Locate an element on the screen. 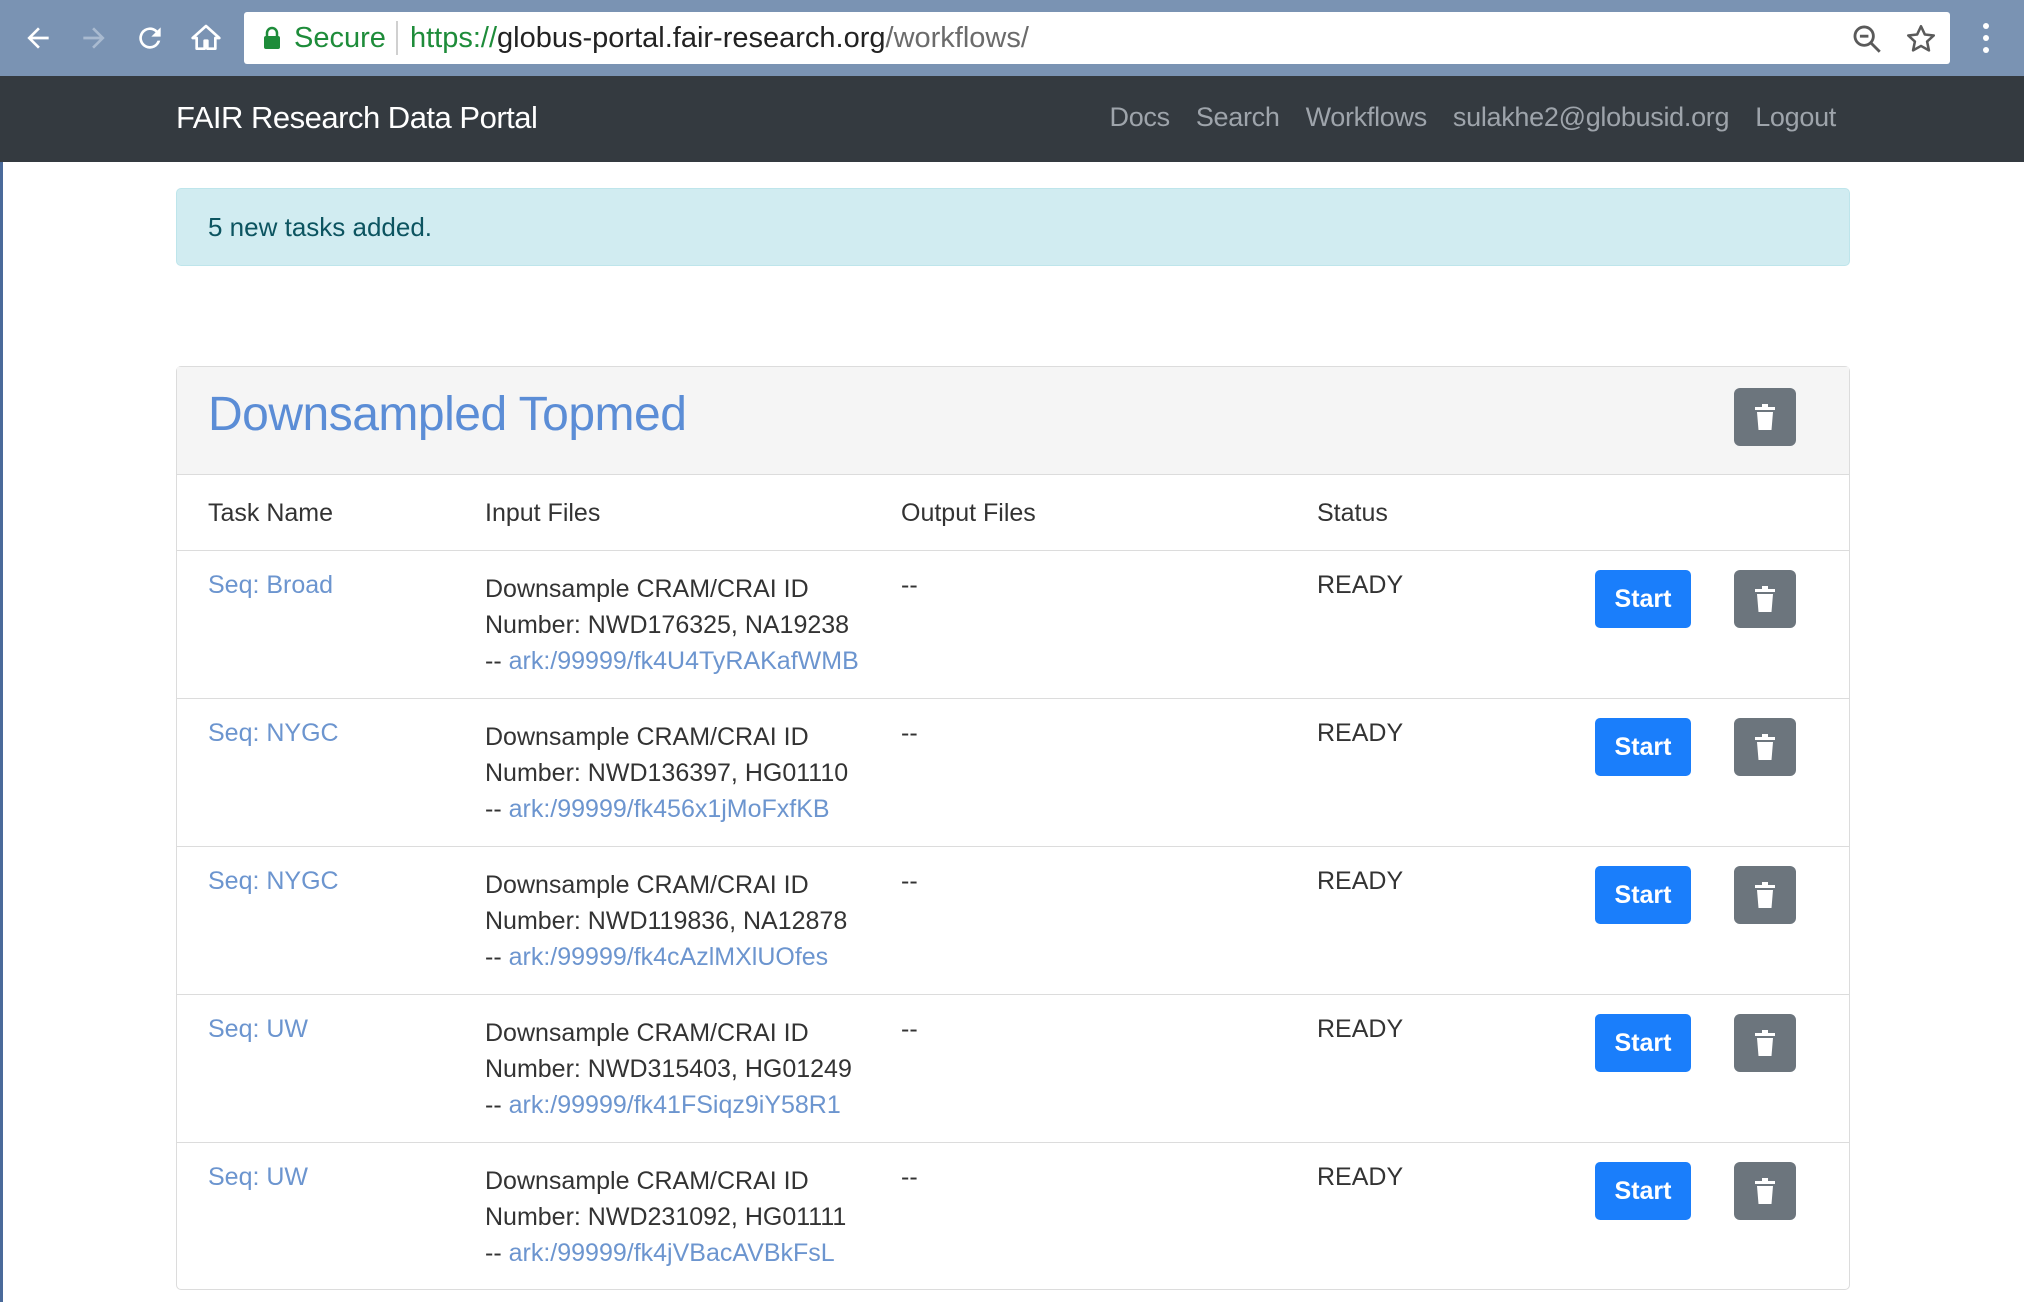 The width and height of the screenshot is (2024, 1302). ark-line: -- ark:/99999/fk4U4TyRAKafWMB is located at coordinates (695, 661).